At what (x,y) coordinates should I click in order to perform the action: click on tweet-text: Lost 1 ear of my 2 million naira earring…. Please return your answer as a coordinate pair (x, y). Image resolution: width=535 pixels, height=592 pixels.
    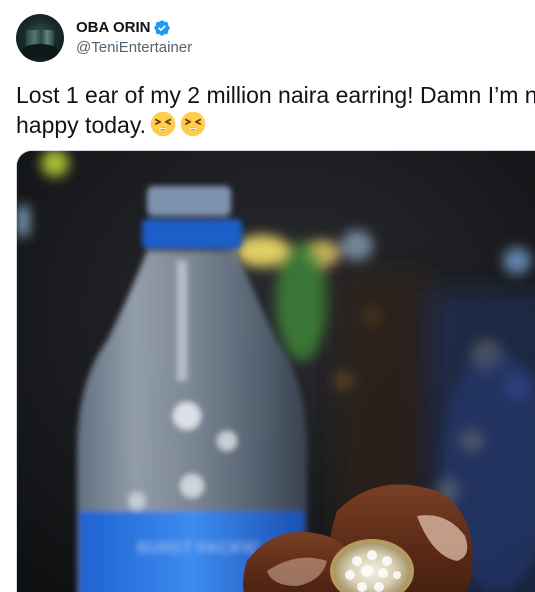
    Looking at the image, I should click on (275, 110).